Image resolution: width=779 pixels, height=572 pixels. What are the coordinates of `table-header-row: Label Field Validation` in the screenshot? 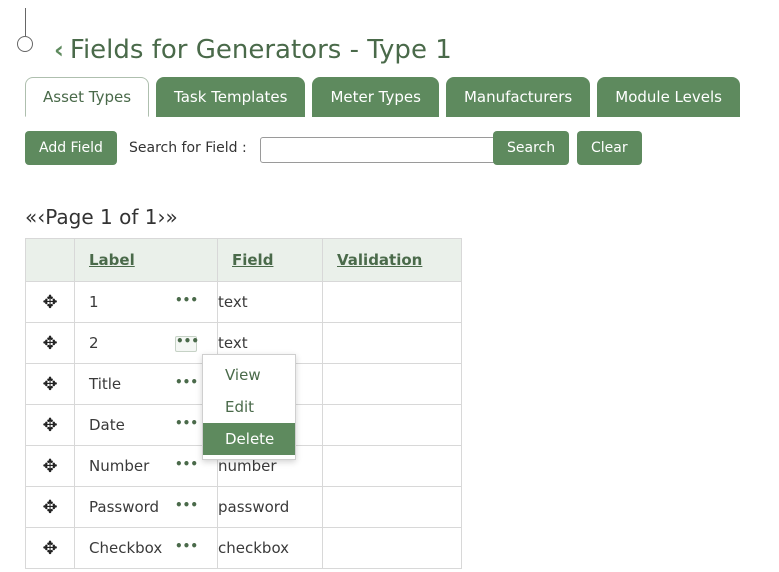 It's located at (243, 260).